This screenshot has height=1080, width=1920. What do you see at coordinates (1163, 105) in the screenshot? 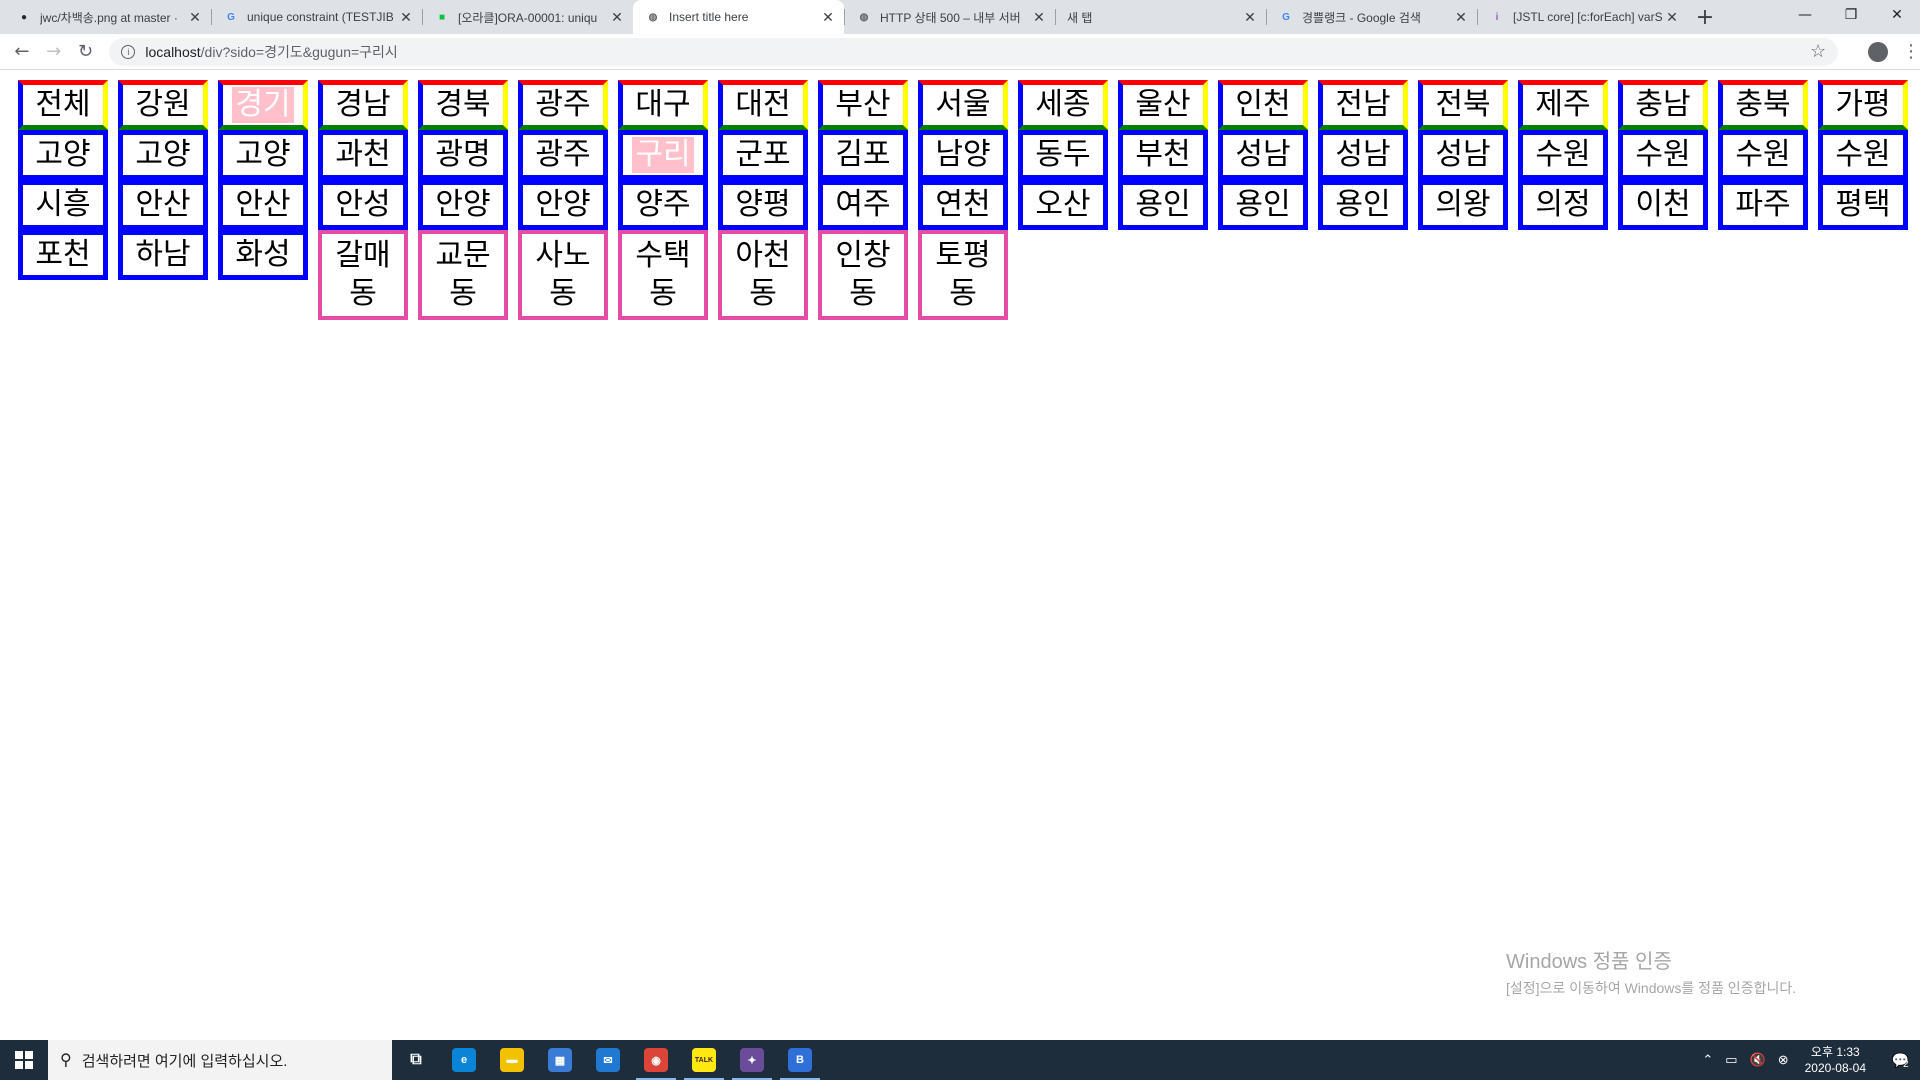
I see `sido-button: 울산` at bounding box center [1163, 105].